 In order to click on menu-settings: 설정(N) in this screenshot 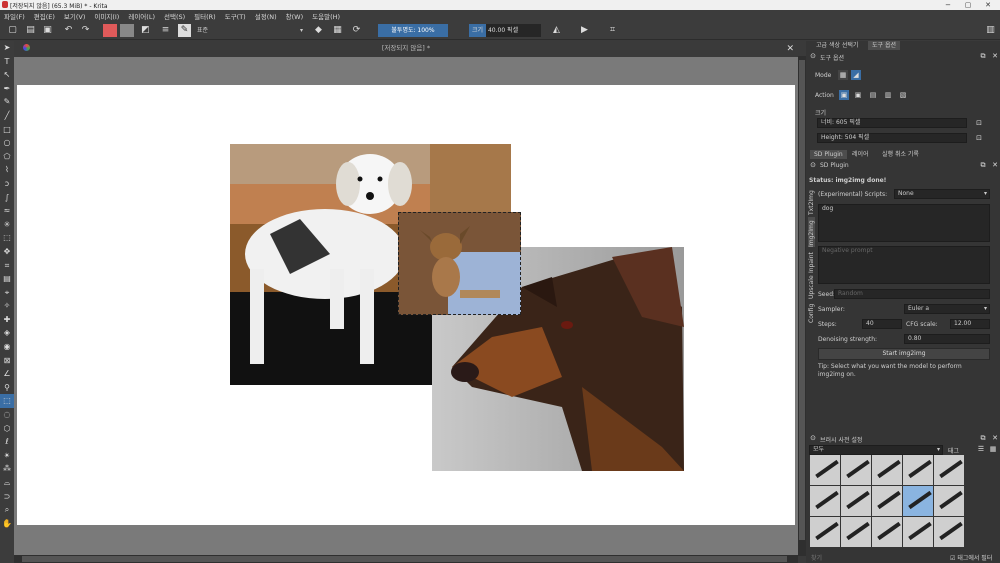, I will do `click(266, 16)`.